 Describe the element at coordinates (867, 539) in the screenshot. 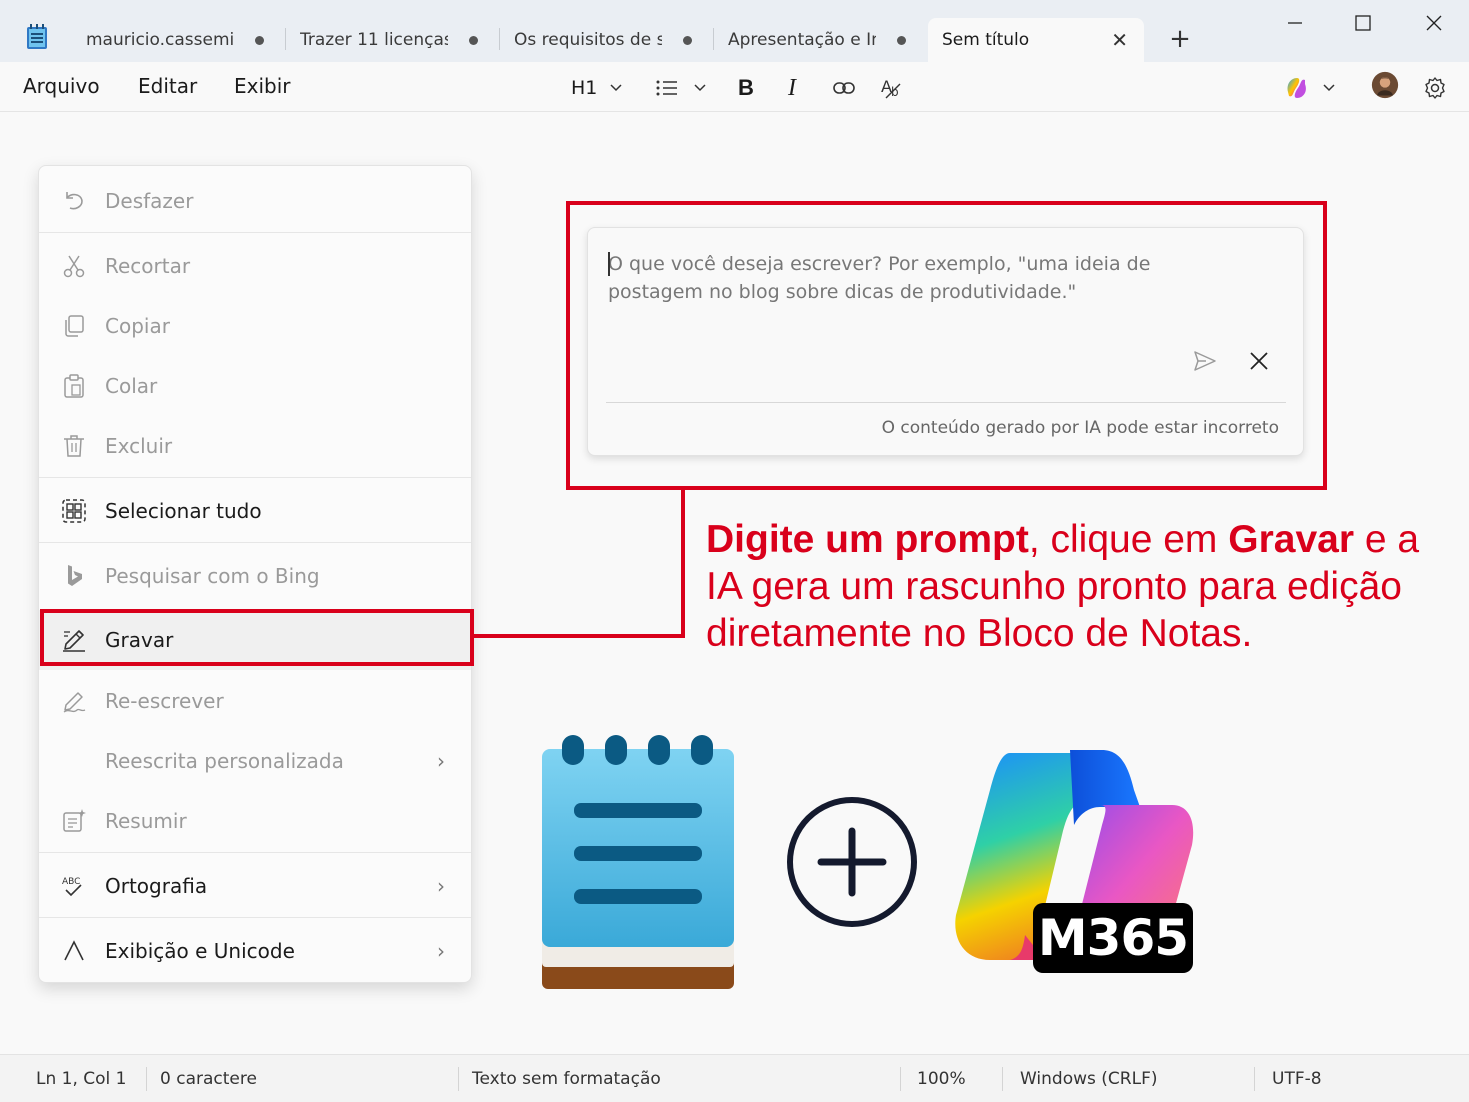

I see `callout-bold-prompt: Digite um prompt` at that location.